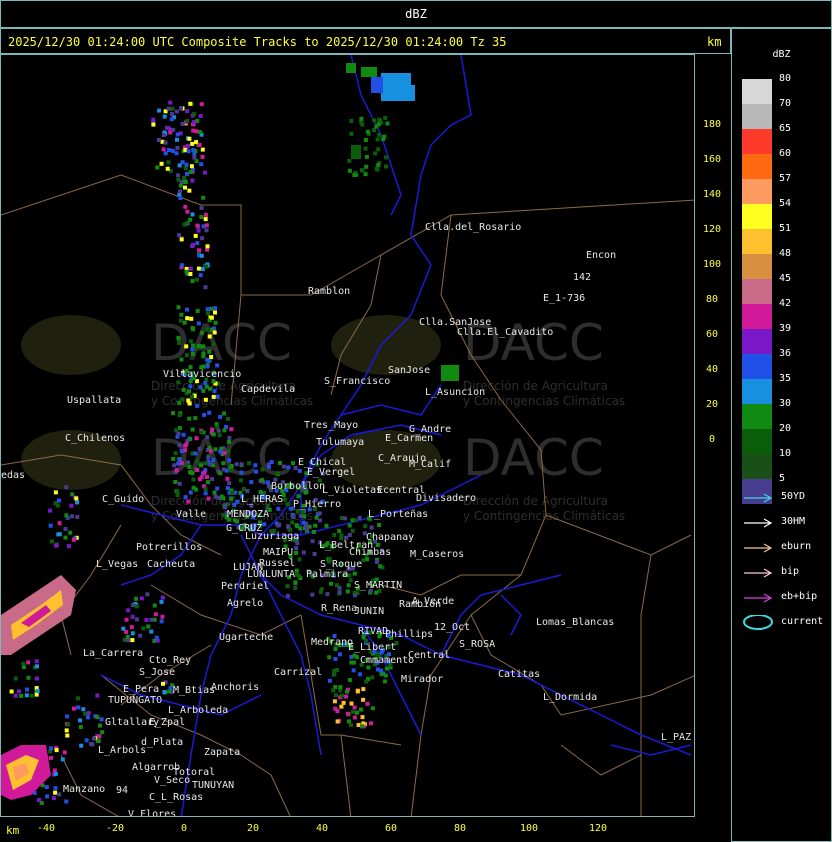  Describe the element at coordinates (544, 401) in the screenshot. I see `watermark-subtitle-2: y Contingencias Climáticas` at that location.